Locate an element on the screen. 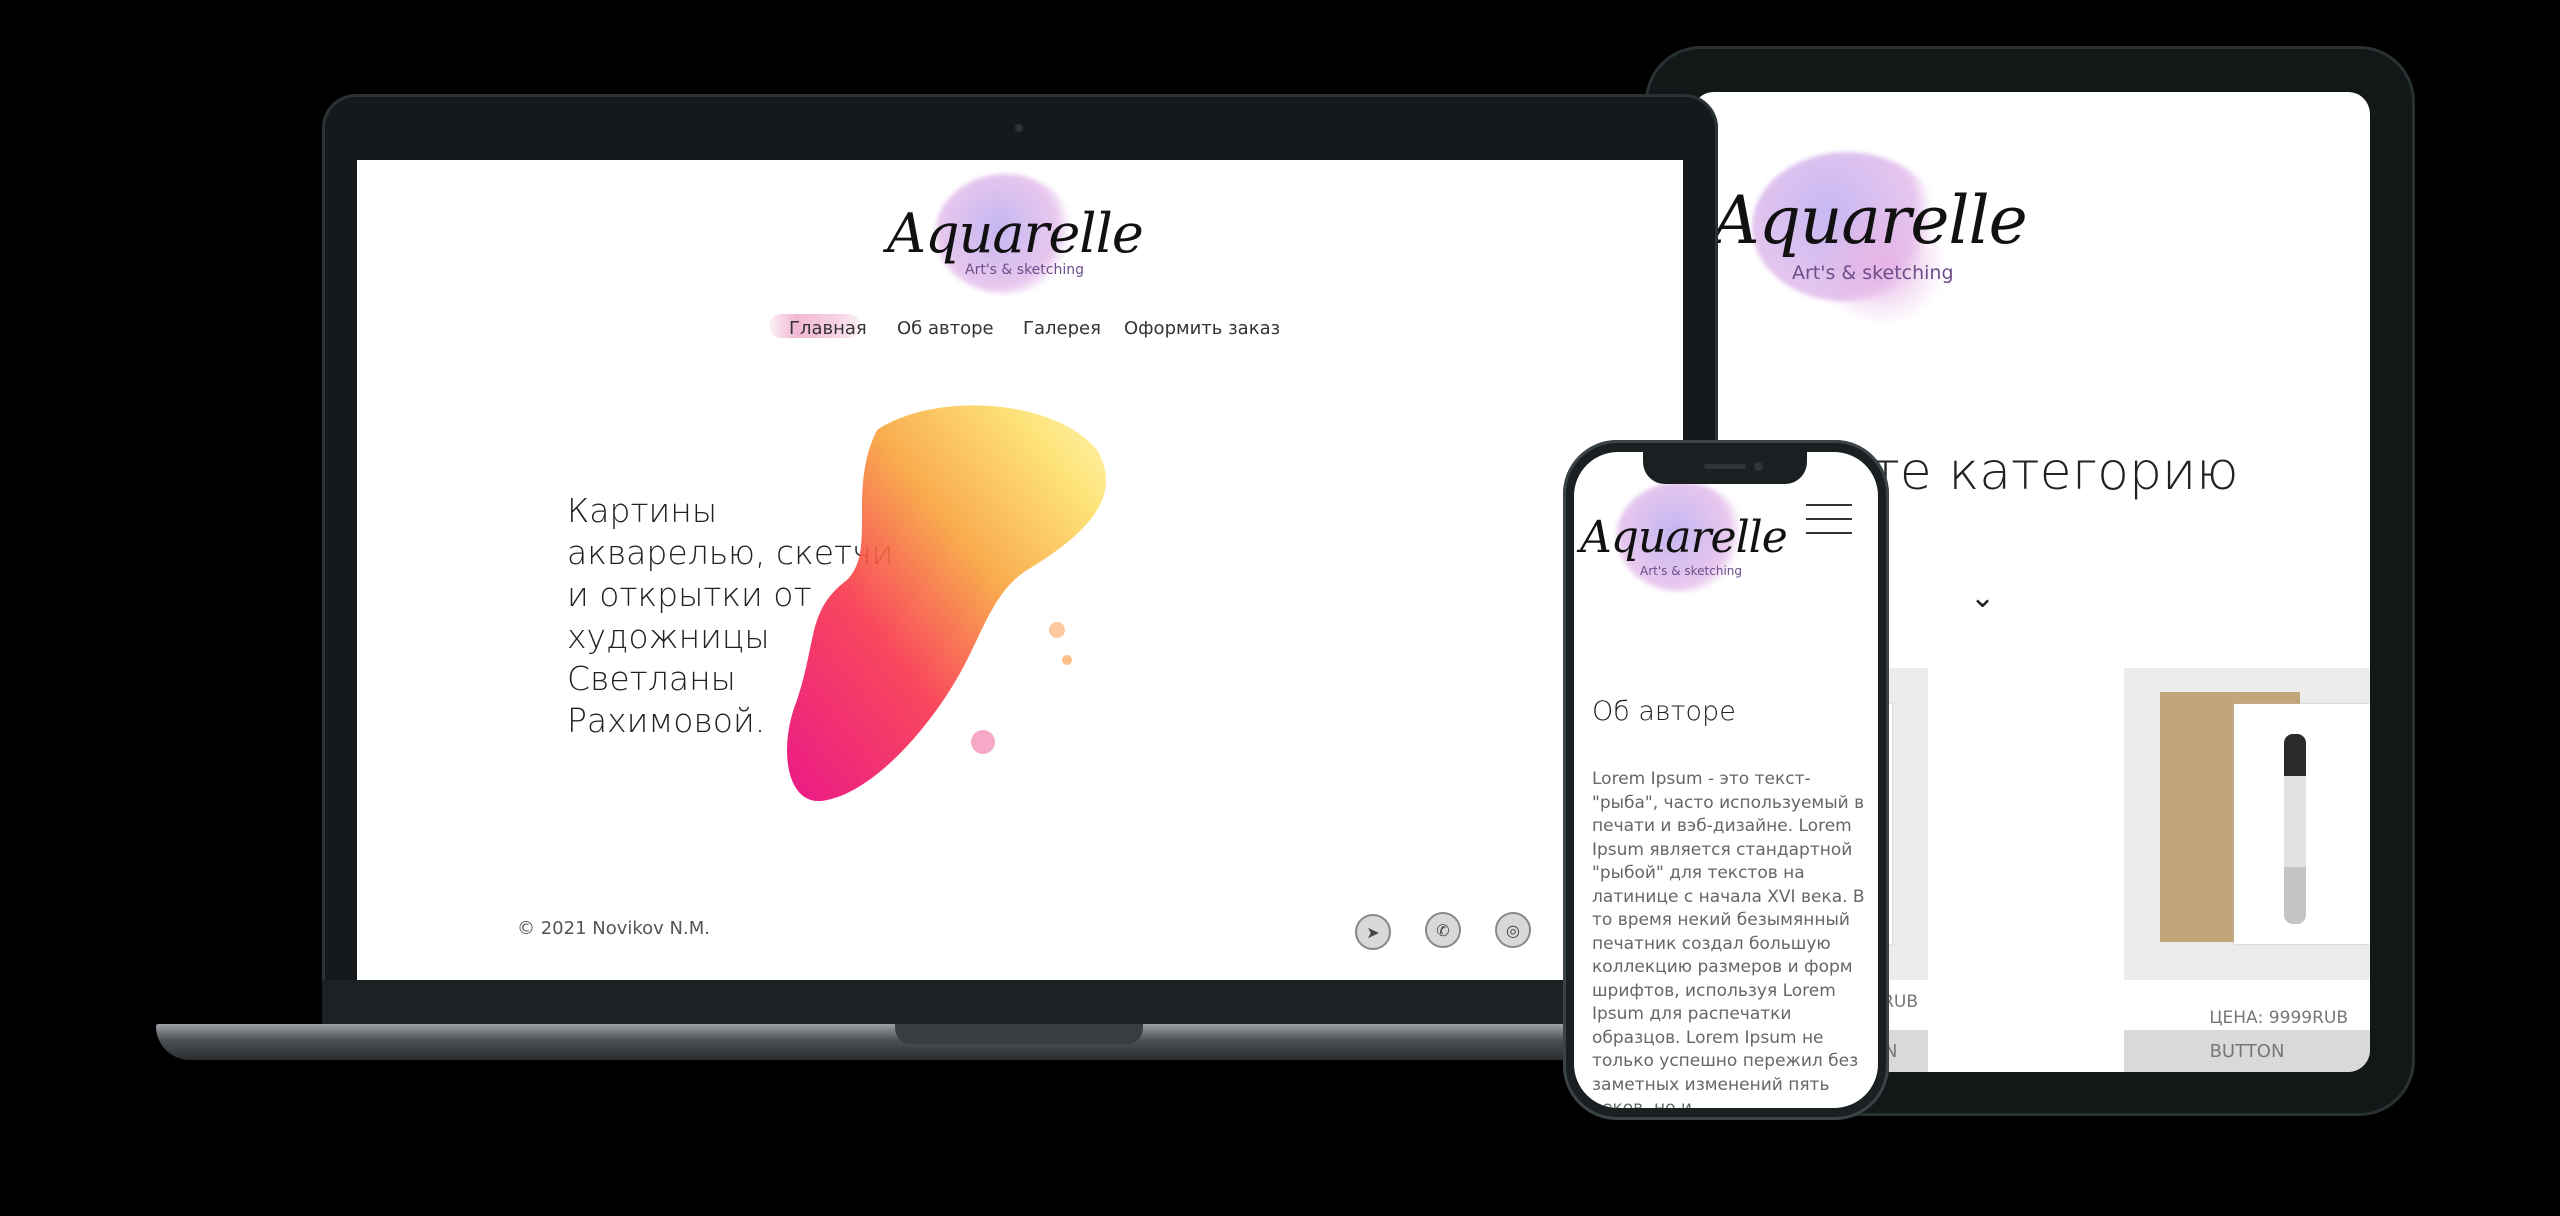 This screenshot has height=1216, width=2560. product-card: ЦЕНА: 9999RUB is located at coordinates (2247, 848).